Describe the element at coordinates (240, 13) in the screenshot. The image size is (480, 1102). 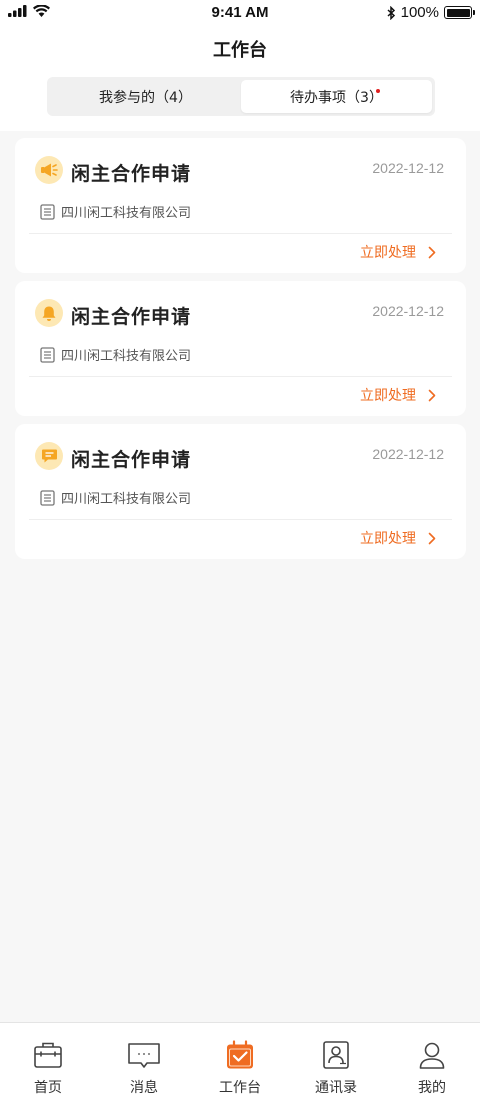
I see `status-bar: 9:41 AM 100%` at that location.